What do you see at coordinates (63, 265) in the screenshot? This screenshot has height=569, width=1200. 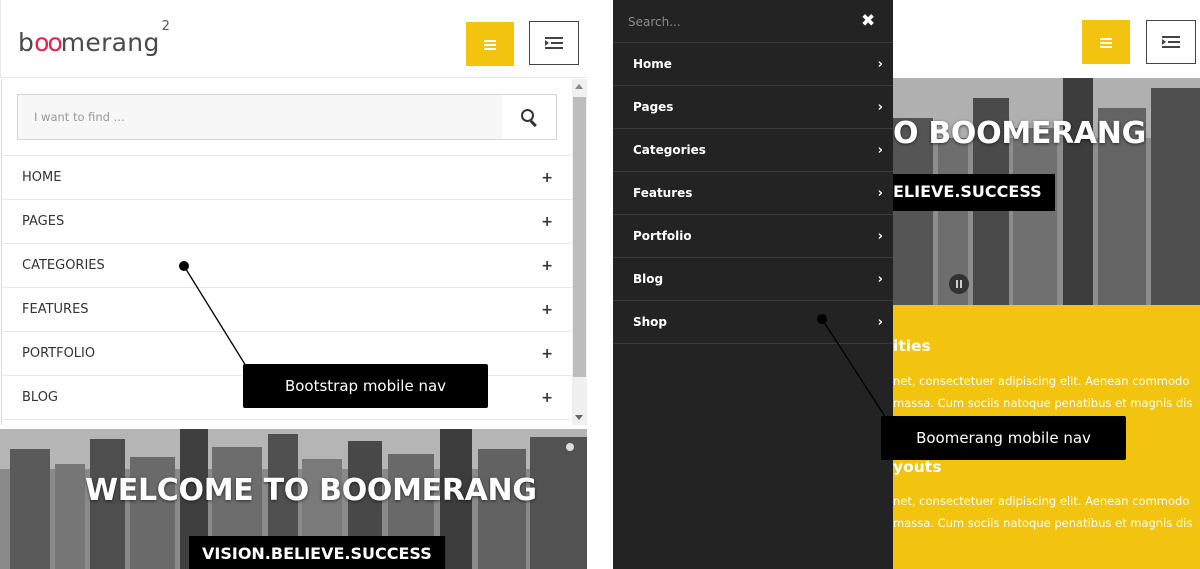 I see `nav-item-label: CATEGORIES` at bounding box center [63, 265].